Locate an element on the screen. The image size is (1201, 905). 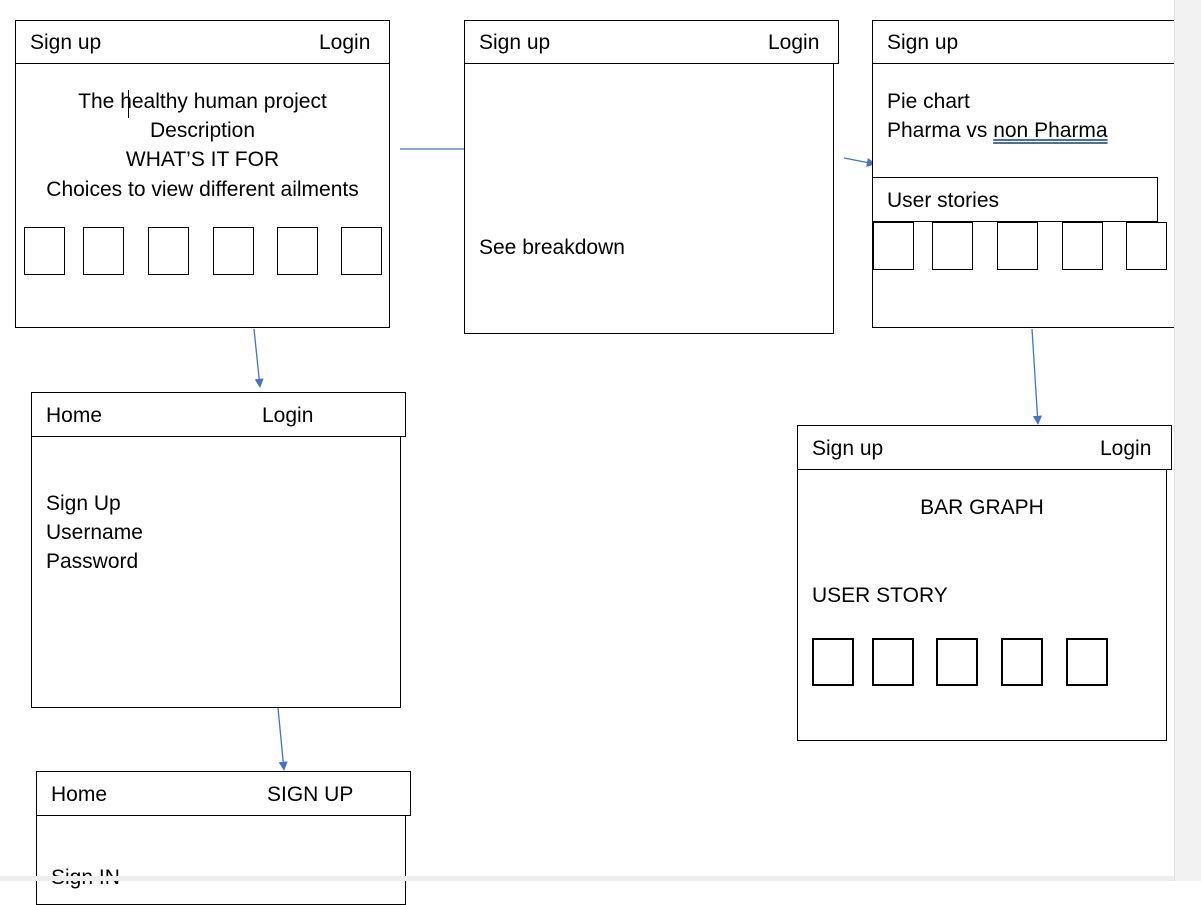
pie-subtitle-underlined: non Pharma is located at coordinates (1050, 130).